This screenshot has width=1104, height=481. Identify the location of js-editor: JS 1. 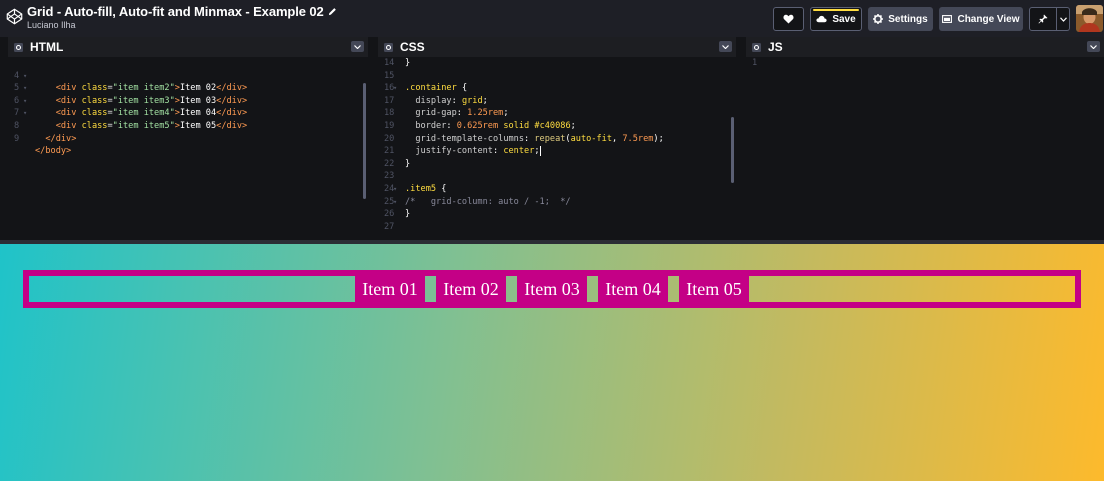
(925, 138).